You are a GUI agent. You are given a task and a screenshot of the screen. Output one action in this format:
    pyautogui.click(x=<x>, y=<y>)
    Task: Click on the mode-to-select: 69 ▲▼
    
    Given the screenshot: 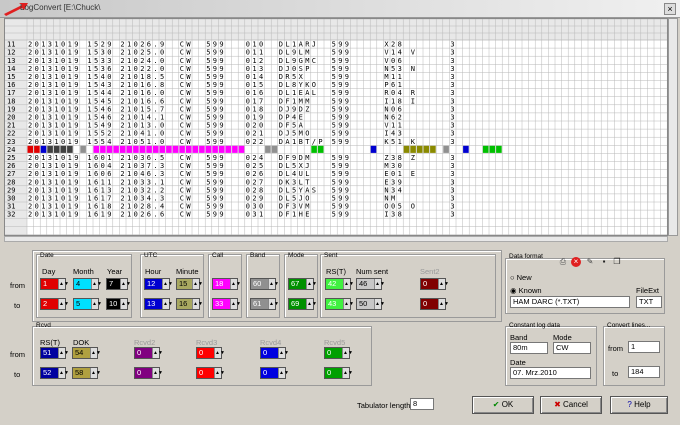 What is the action you would take?
    pyautogui.click(x=302, y=304)
    